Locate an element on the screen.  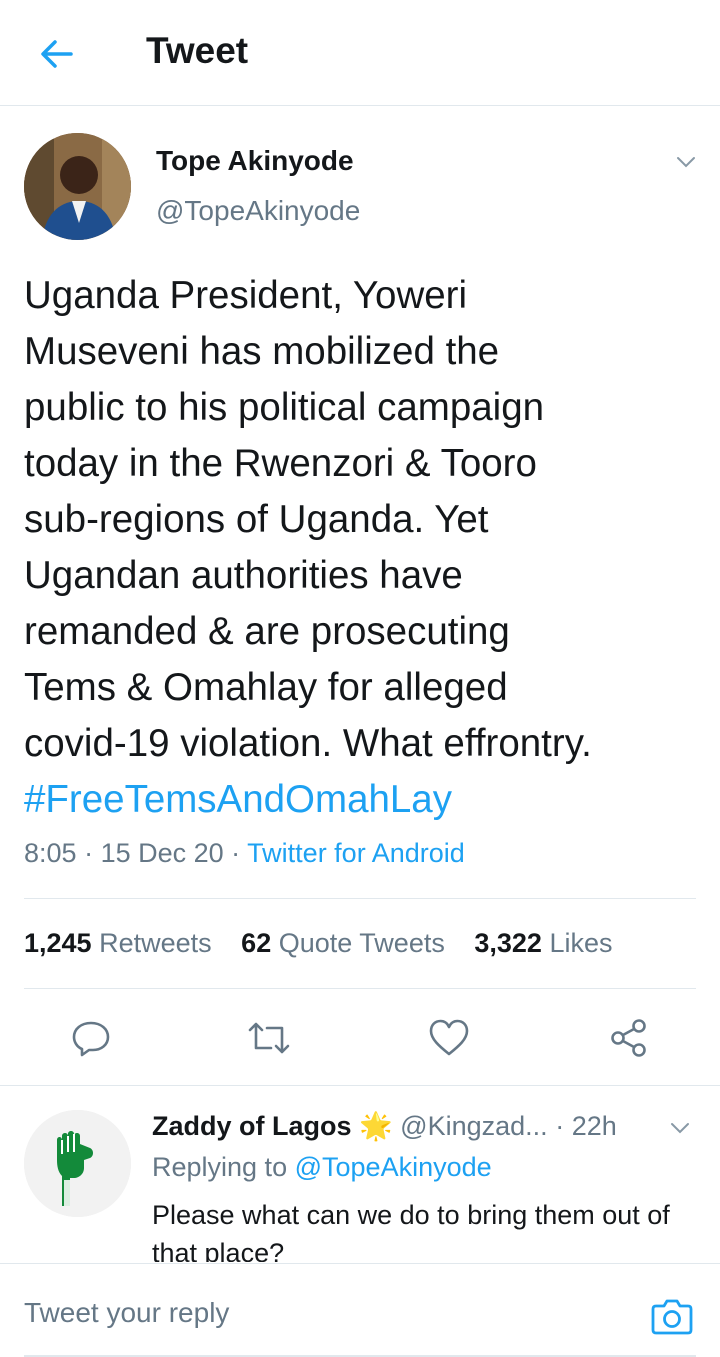
like-icon is located at coordinates (449, 1037).